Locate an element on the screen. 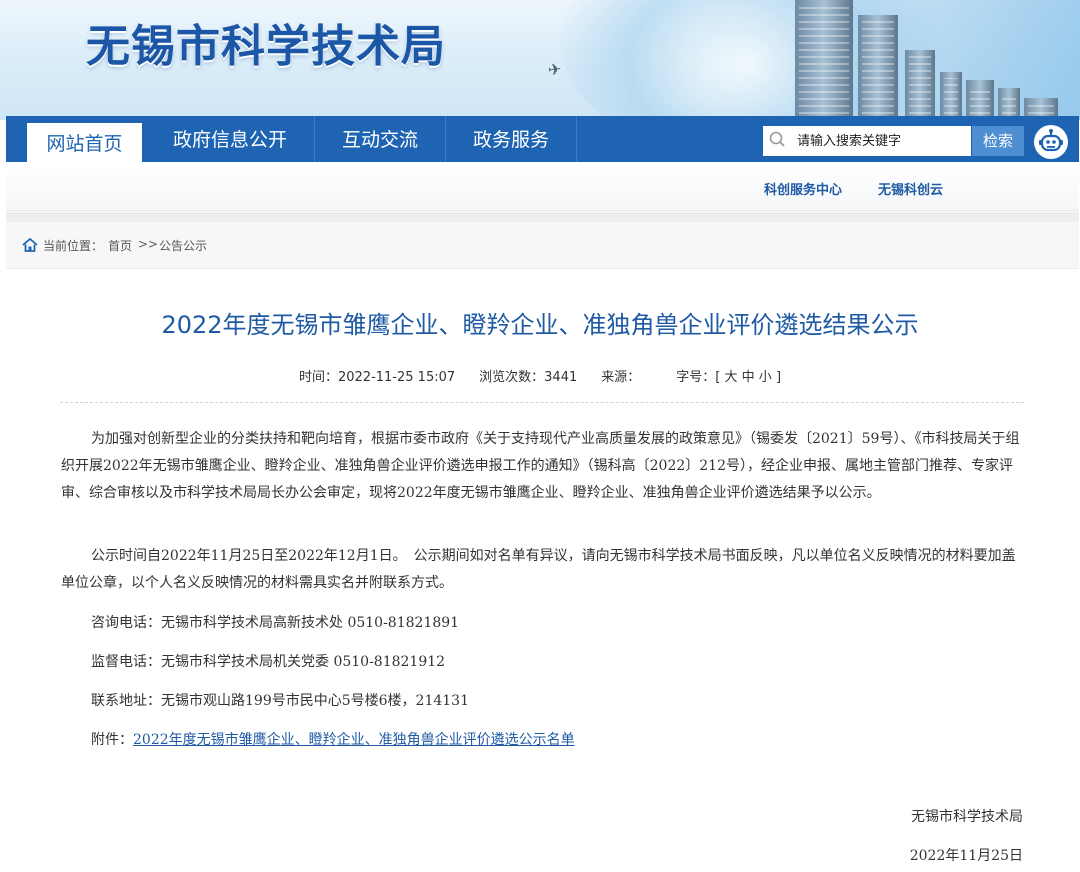 This screenshot has width=1080, height=872. assistant-robot-icon is located at coordinates (1051, 142).